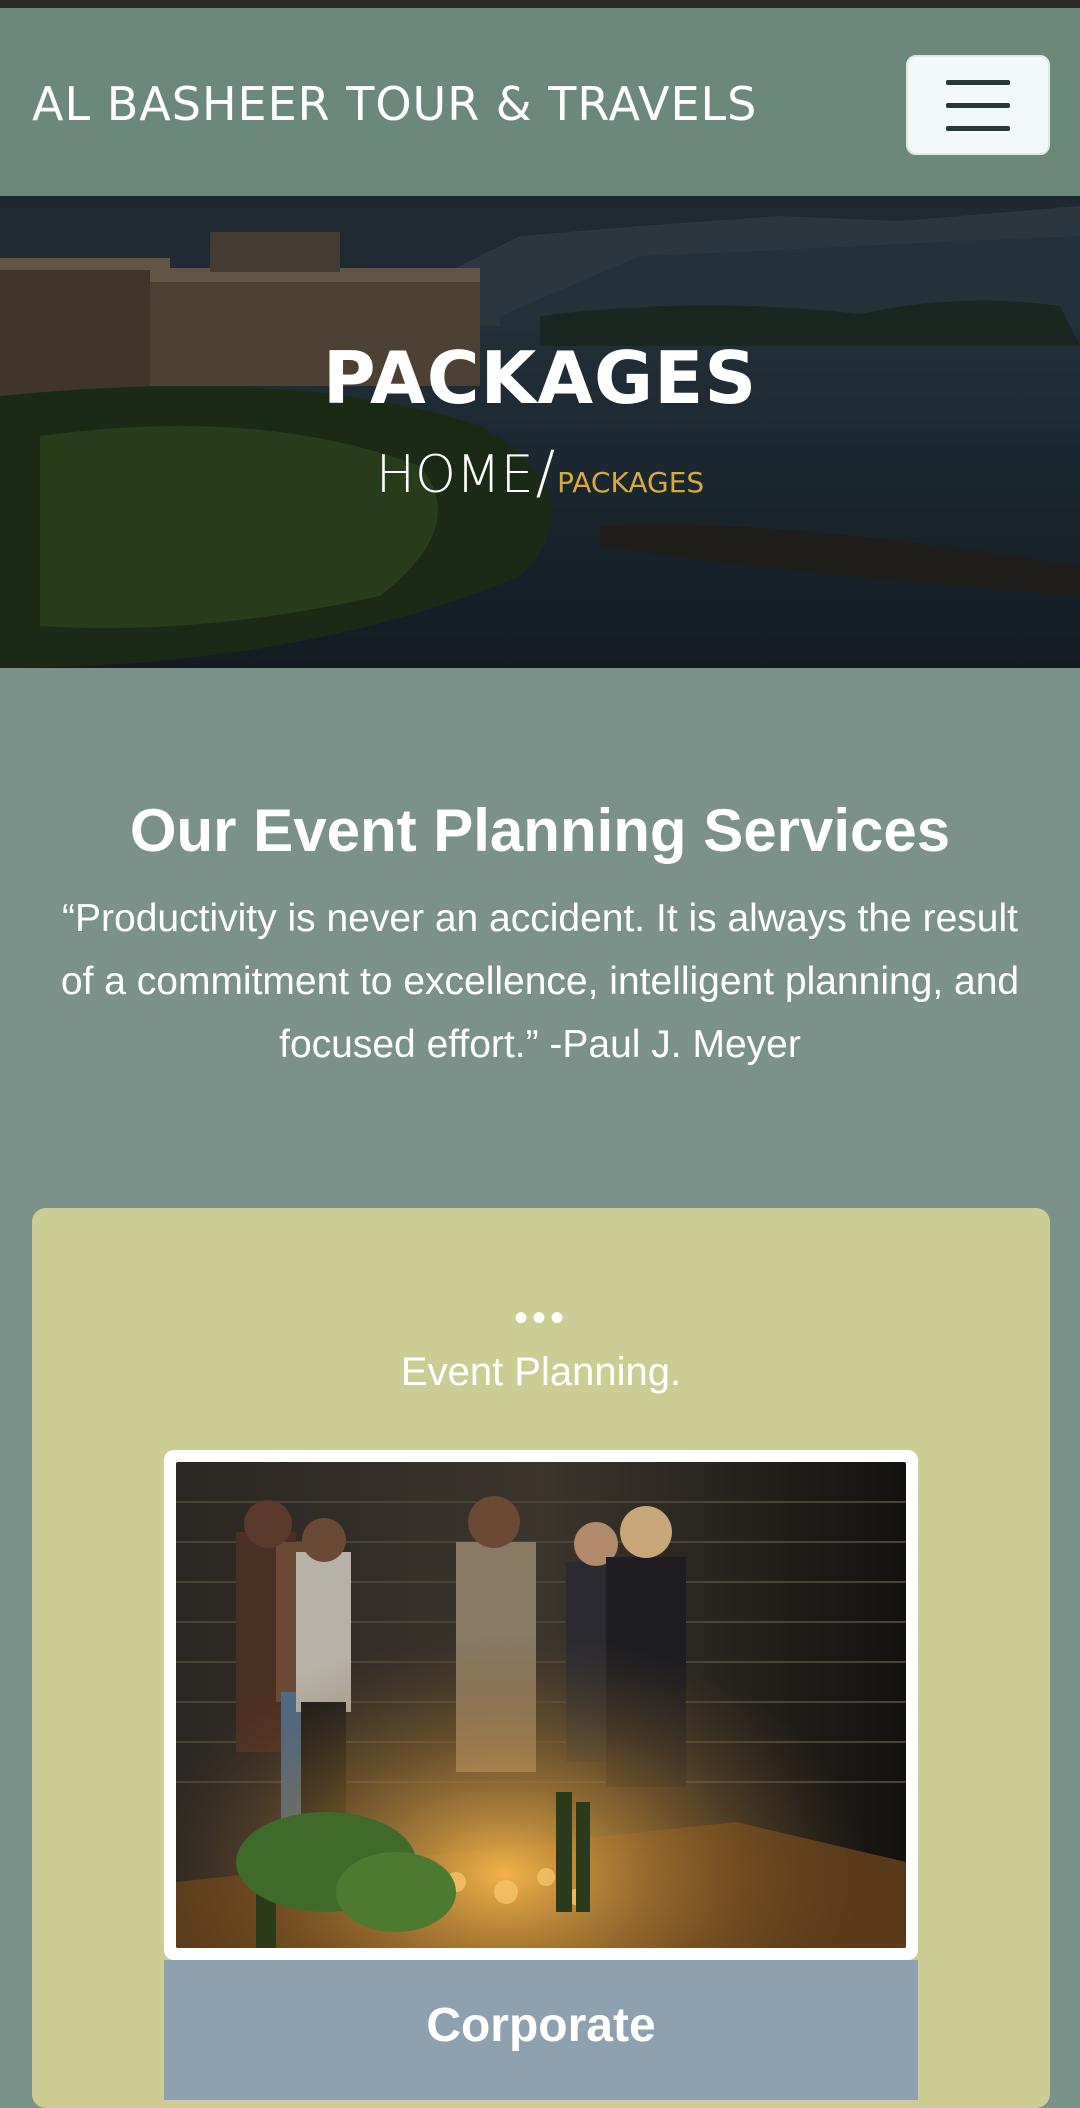 This screenshot has width=1080, height=2108. I want to click on caption-bar: Corporate, so click(541, 2030).